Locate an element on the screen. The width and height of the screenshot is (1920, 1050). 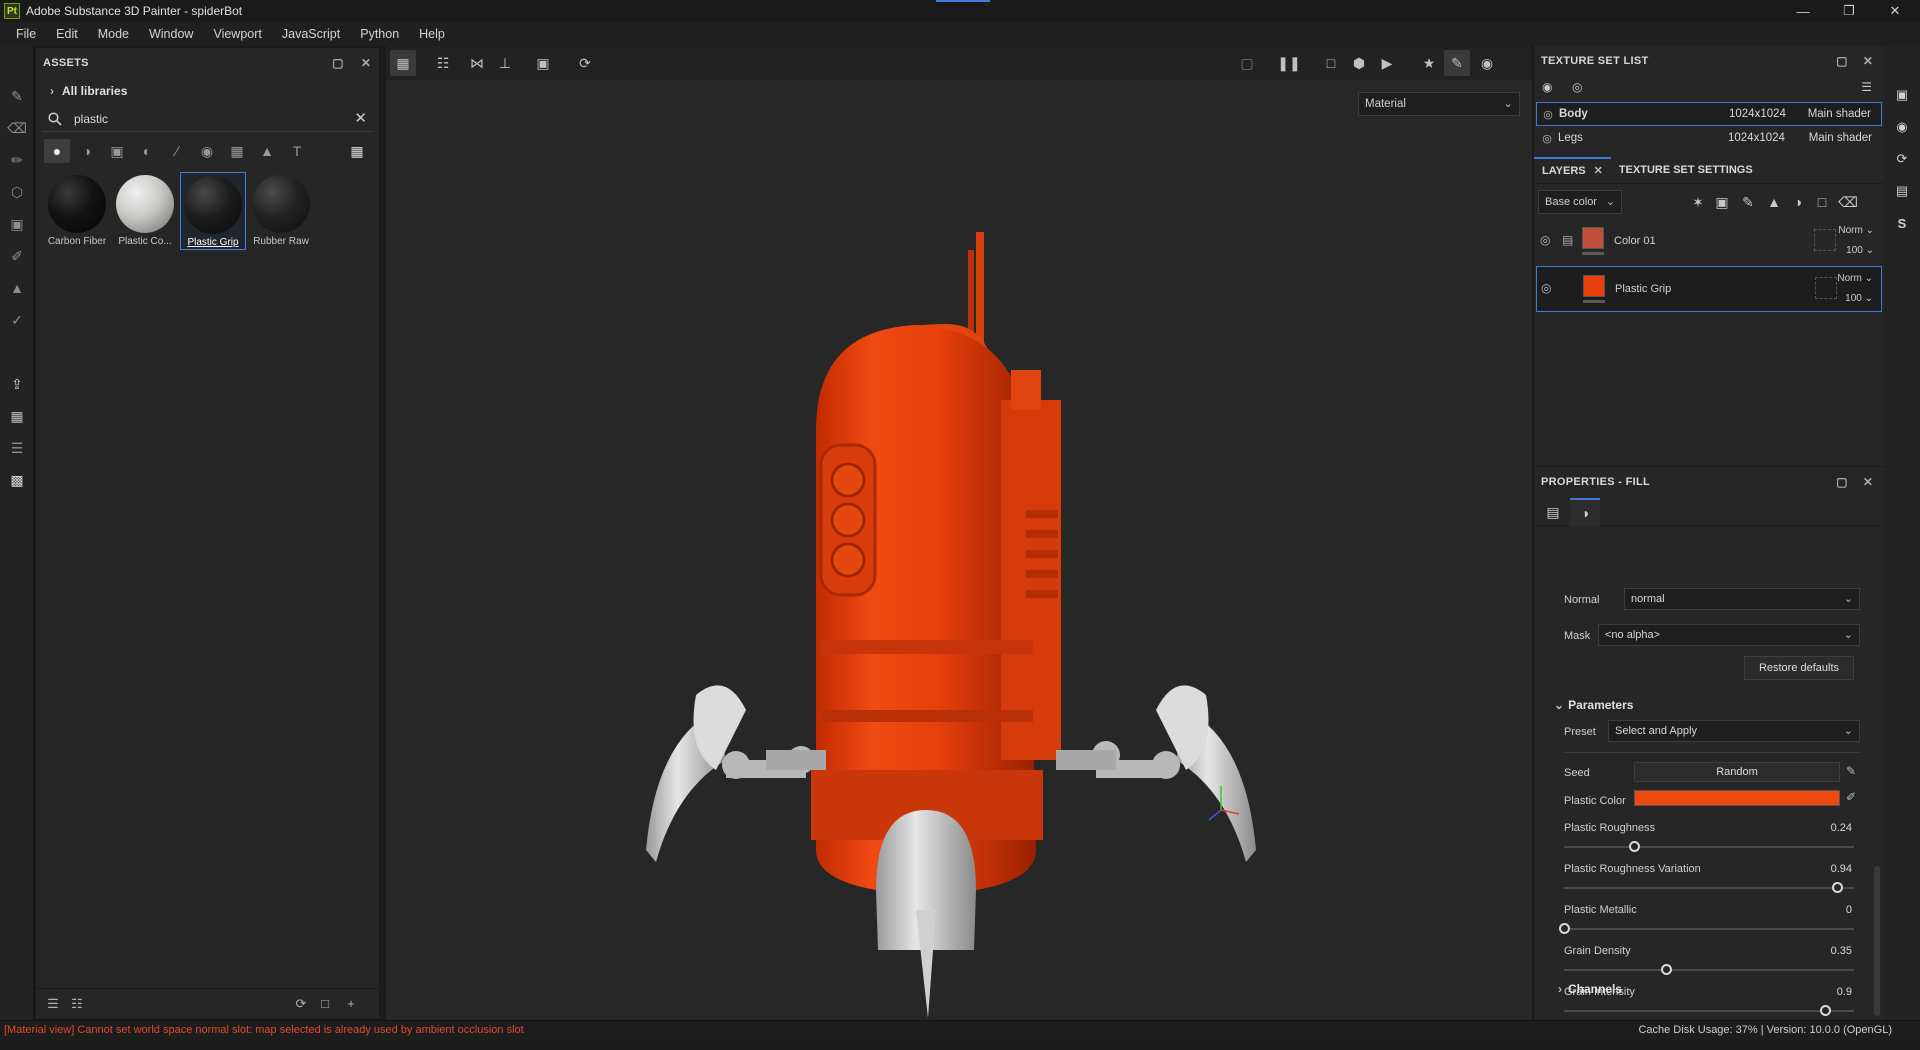
channel-select: Base color ⌄ is located at coordinates (1580, 202).